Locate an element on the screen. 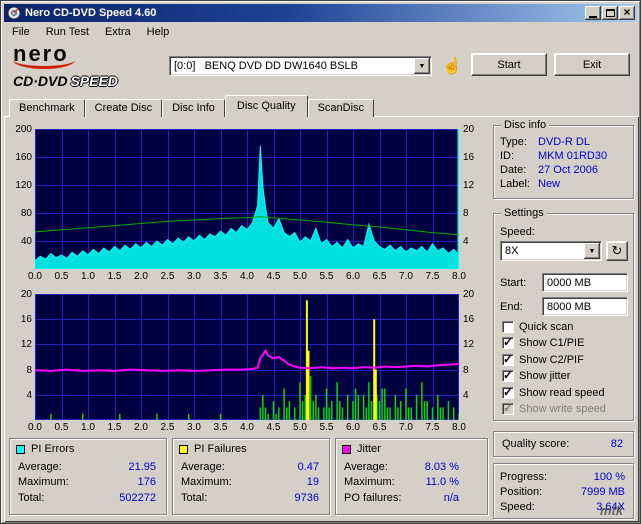 The width and height of the screenshot is (641, 524). title-bar: Nero CD-DVD Speed 4.60 × is located at coordinates (320, 13).